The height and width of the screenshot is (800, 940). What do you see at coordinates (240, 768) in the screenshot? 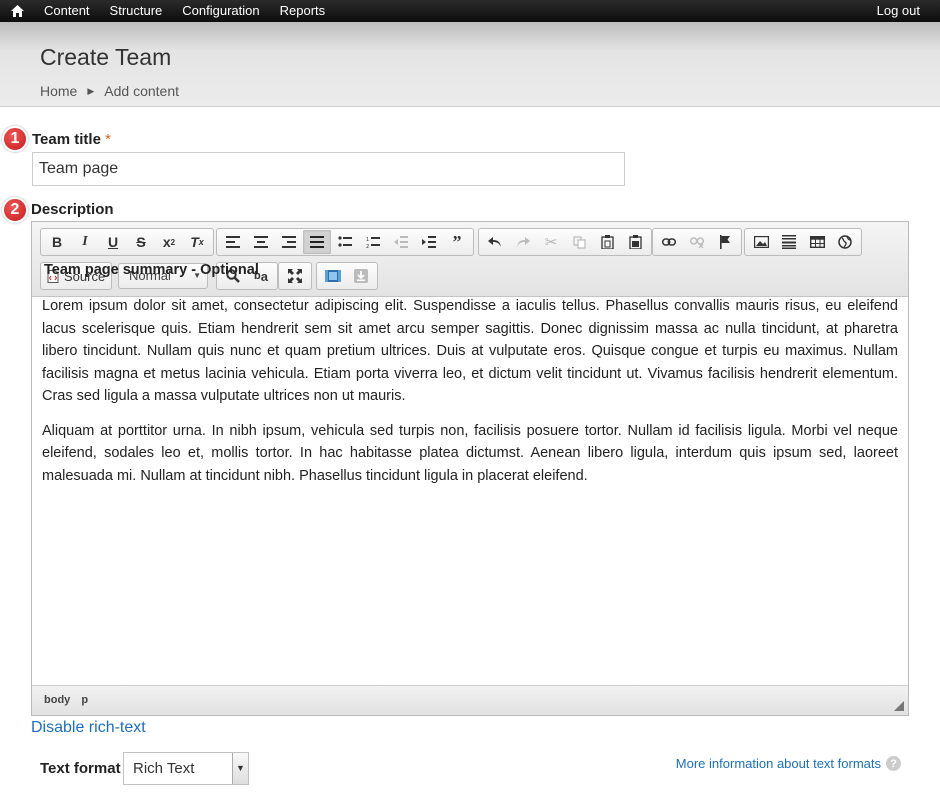
I see `dropdown-arrow-icon: ▼` at bounding box center [240, 768].